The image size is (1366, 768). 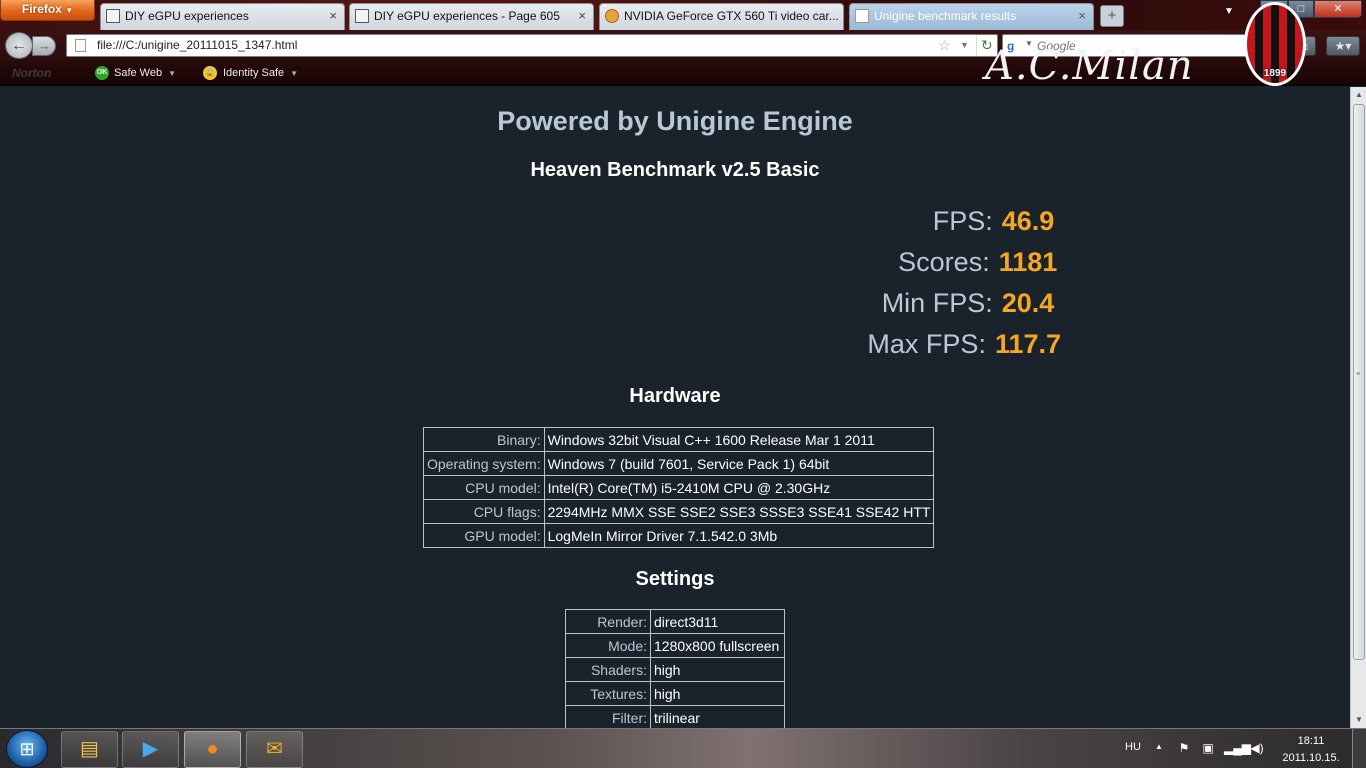 What do you see at coordinates (467, 16) in the screenshot?
I see `tab-title: DIY eGPU experiences - Page 605` at bounding box center [467, 16].